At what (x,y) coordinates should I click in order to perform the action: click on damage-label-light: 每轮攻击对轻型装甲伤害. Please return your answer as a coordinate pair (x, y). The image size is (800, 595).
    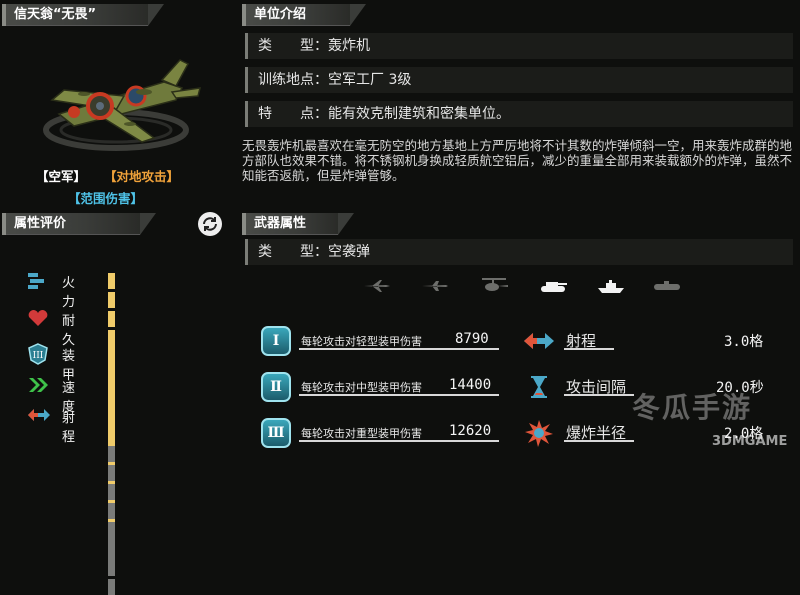
    Looking at the image, I should click on (361, 341).